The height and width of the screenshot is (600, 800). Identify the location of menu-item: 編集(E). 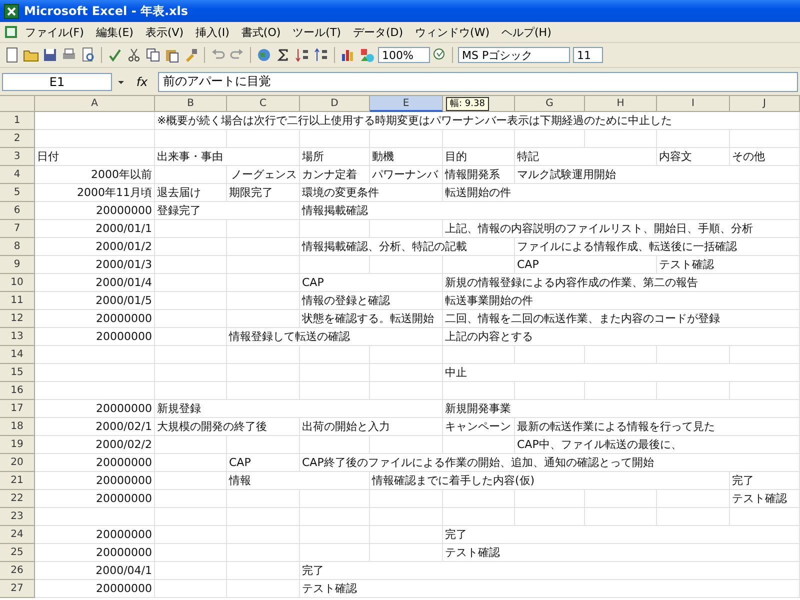
(114, 32).